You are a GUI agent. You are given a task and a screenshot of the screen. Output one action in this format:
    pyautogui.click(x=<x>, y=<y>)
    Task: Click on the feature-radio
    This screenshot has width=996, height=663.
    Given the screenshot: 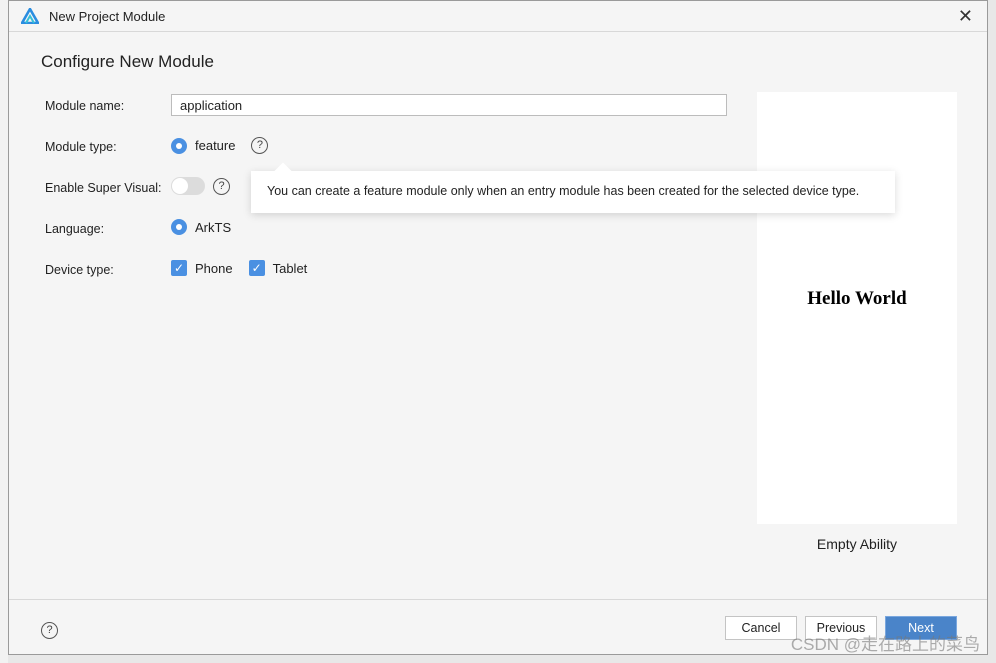 What is the action you would take?
    pyautogui.click(x=179, y=145)
    